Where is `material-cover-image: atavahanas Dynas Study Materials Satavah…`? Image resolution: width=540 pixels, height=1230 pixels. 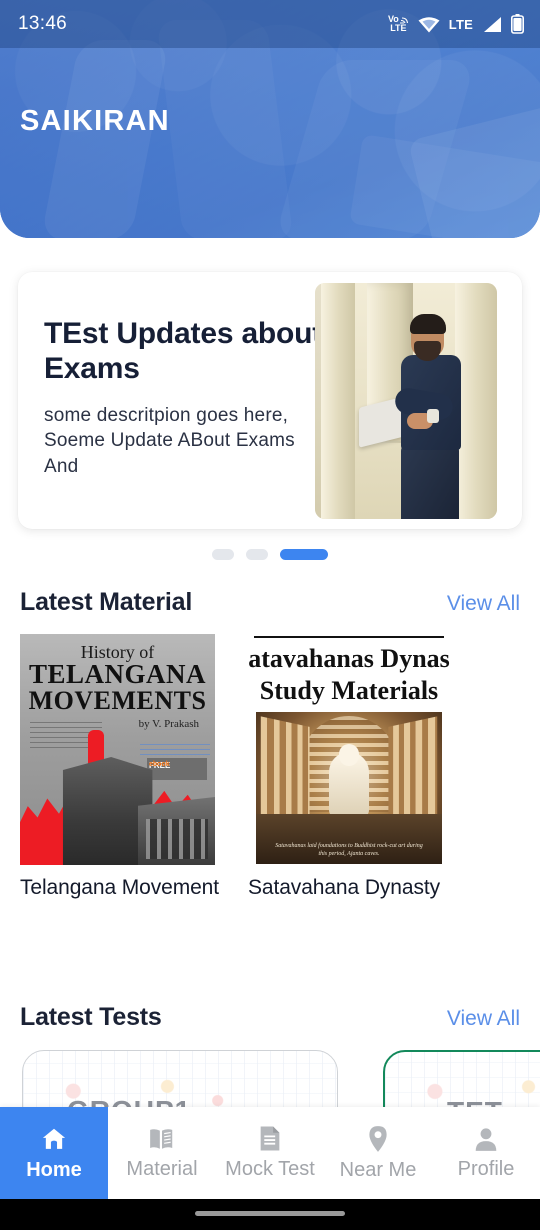
material-cover-image: atavahanas Dynas Study Materials Satavah… is located at coordinates (349, 749).